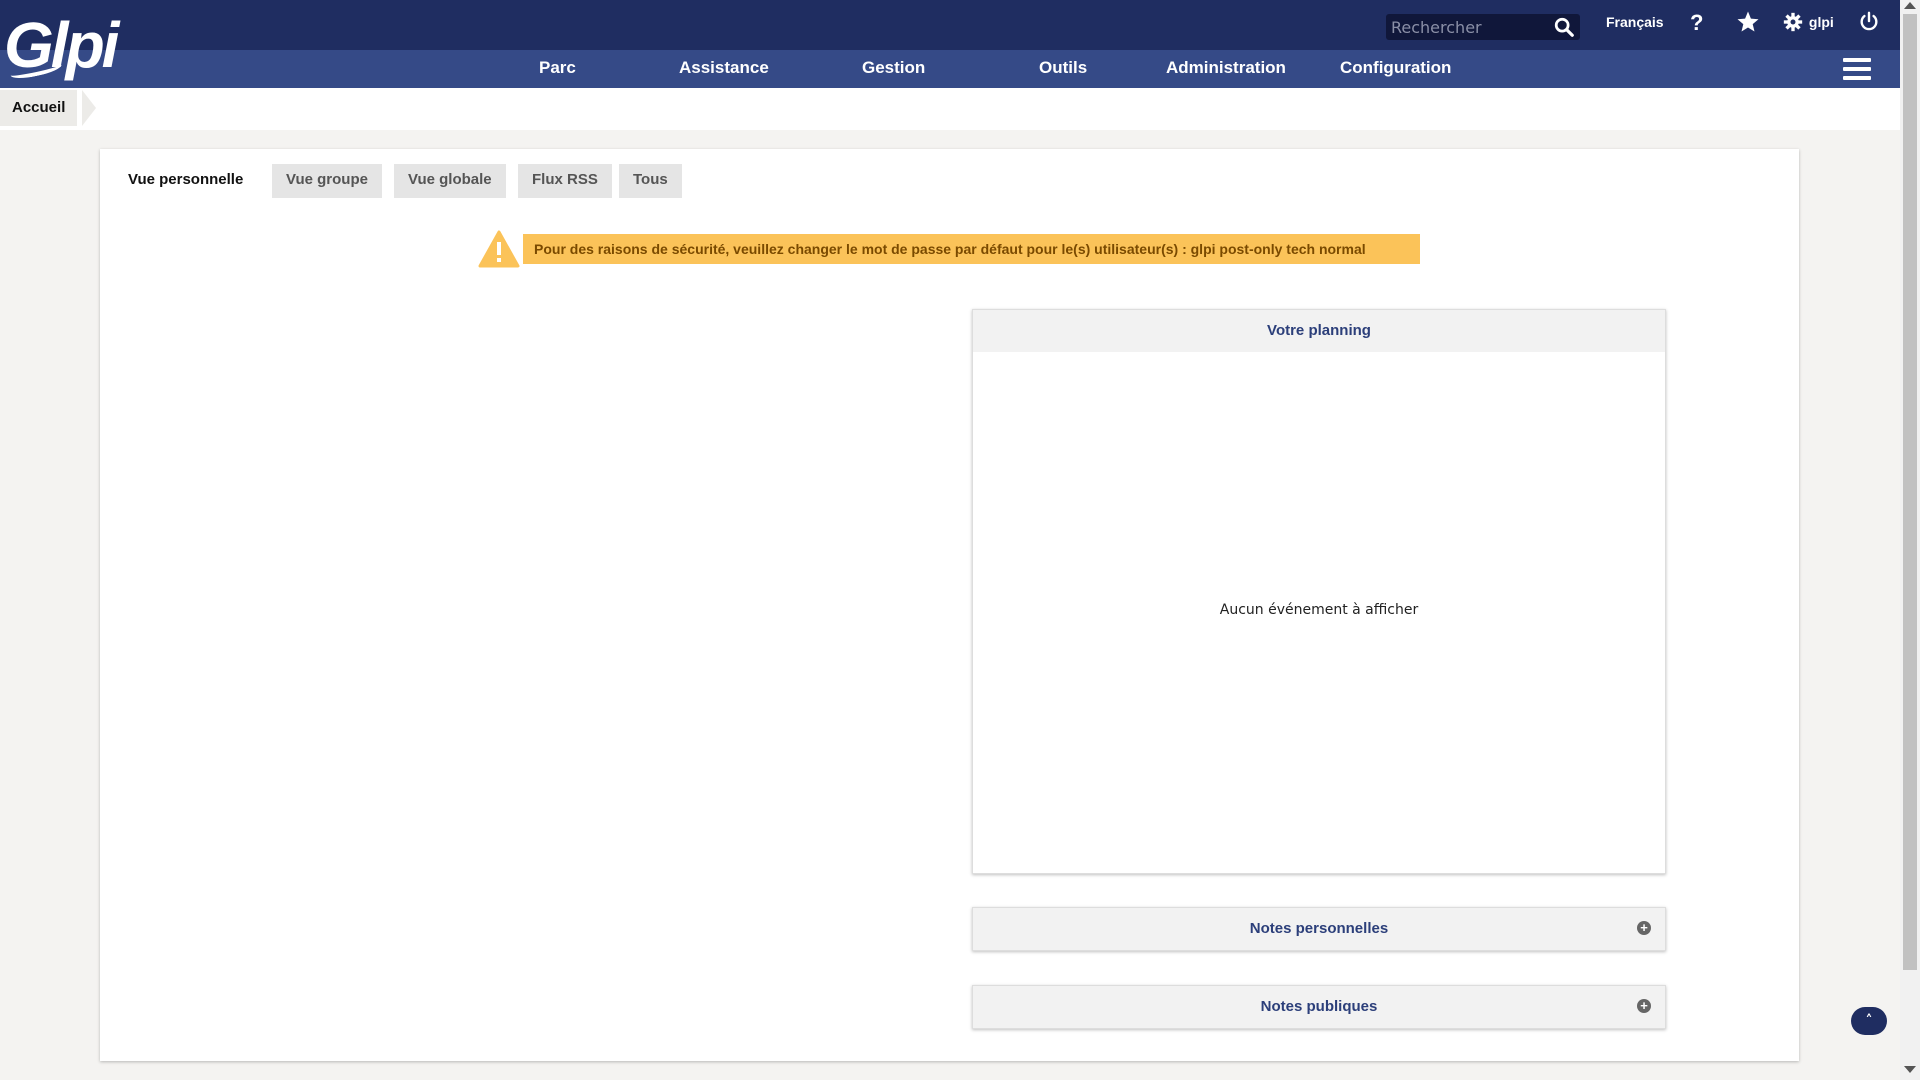 The image size is (1920, 1080). What do you see at coordinates (1319, 610) in the screenshot?
I see `planning-empty-text: Aucun événement à afficher` at bounding box center [1319, 610].